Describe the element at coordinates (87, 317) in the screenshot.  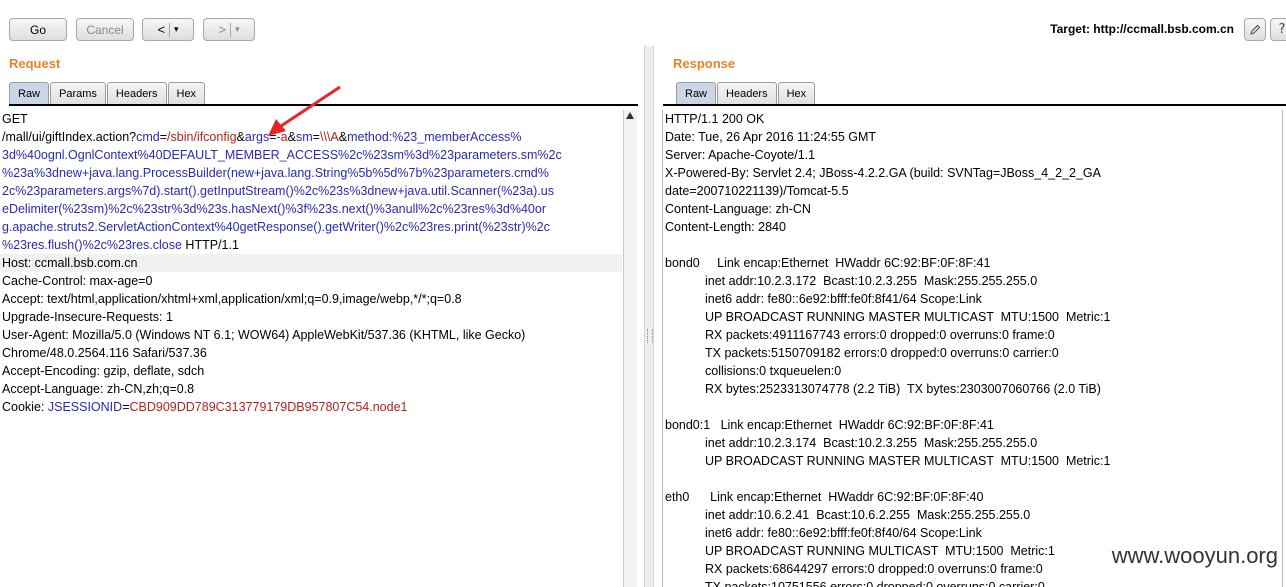
I see `request-text: Upgrade-Insecure-Requests: 1` at that location.